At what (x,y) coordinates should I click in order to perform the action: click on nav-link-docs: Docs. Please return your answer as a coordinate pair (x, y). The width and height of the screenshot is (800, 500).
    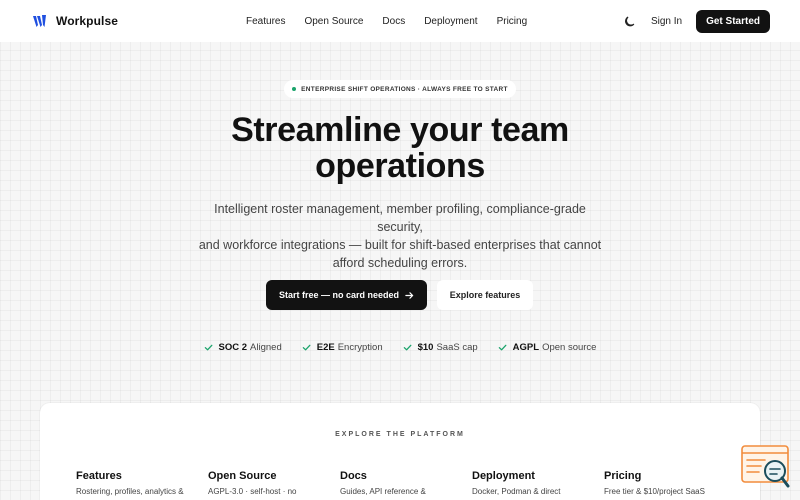
    Looking at the image, I should click on (393, 21).